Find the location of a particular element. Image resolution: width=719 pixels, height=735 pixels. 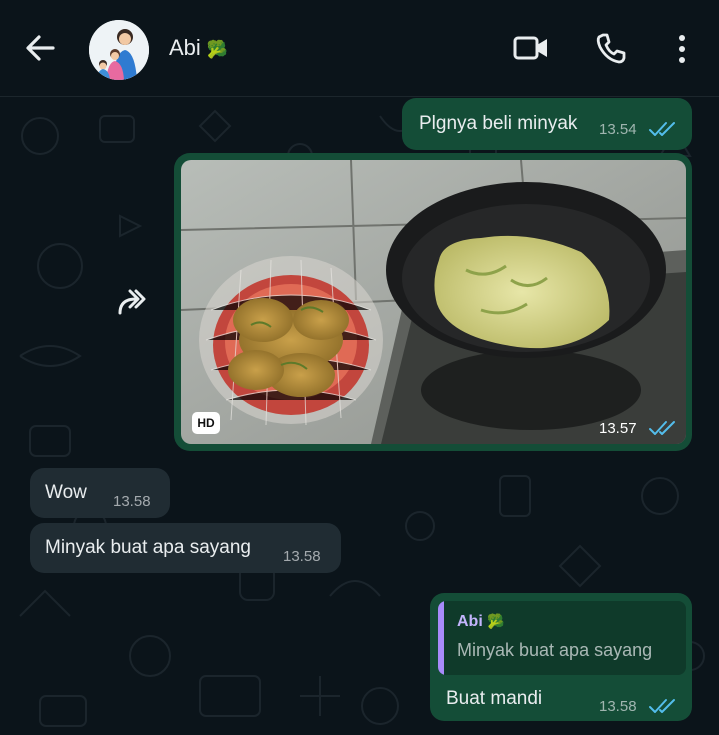

quote-text: Minyak buat apa sayang is located at coordinates (555, 650).